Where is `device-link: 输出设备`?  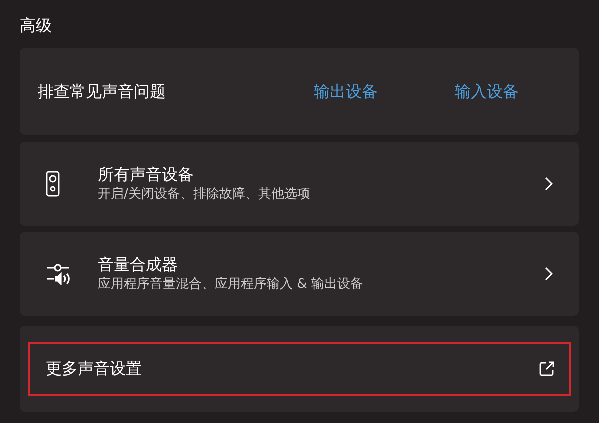 device-link: 输出设备 is located at coordinates (346, 92).